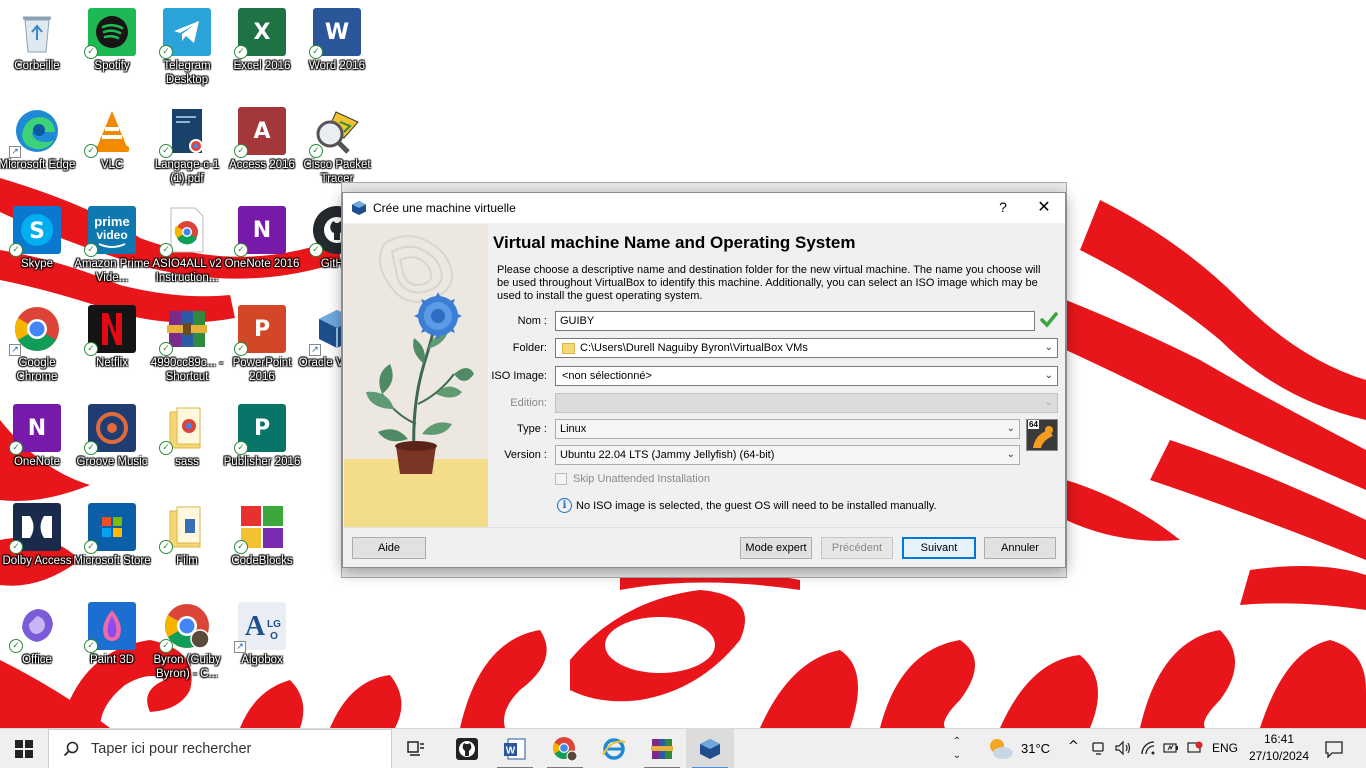 The height and width of the screenshot is (768, 1366). I want to click on clock: 16:41 27/10/2024, so click(1279, 748).